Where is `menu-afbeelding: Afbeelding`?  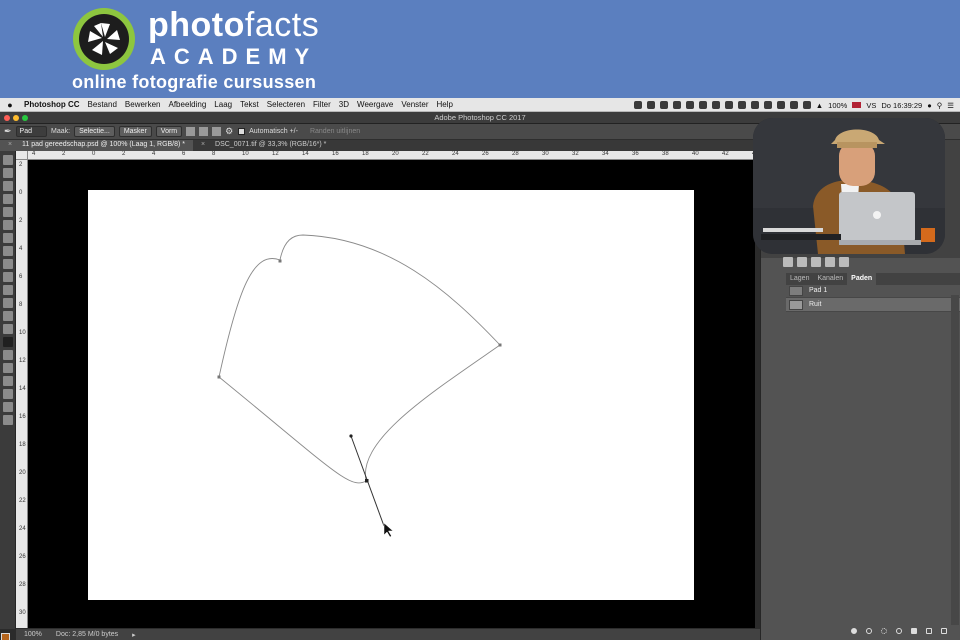 menu-afbeelding: Afbeelding is located at coordinates (187, 104).